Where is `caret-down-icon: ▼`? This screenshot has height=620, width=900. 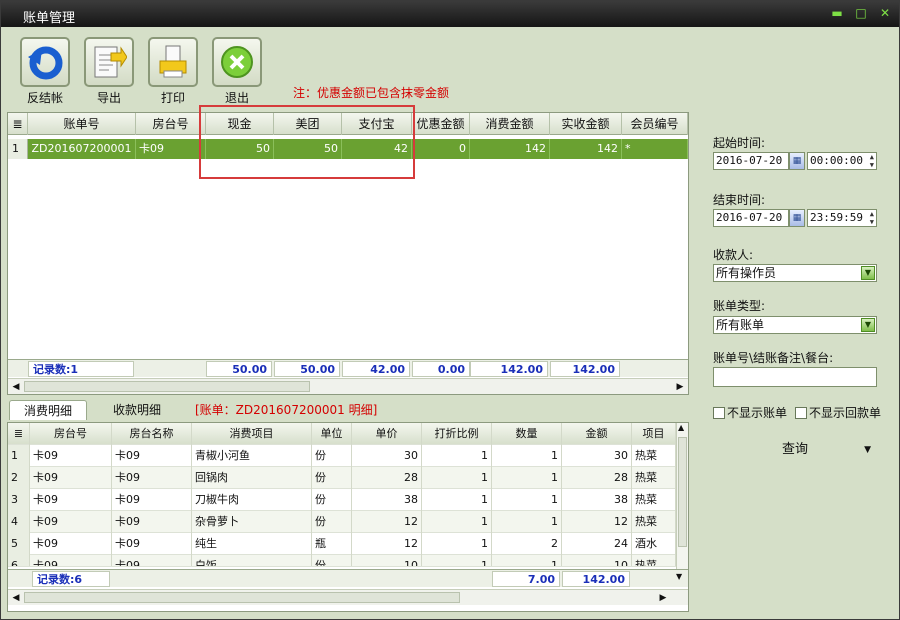 caret-down-icon: ▼ is located at coordinates (867, 450).